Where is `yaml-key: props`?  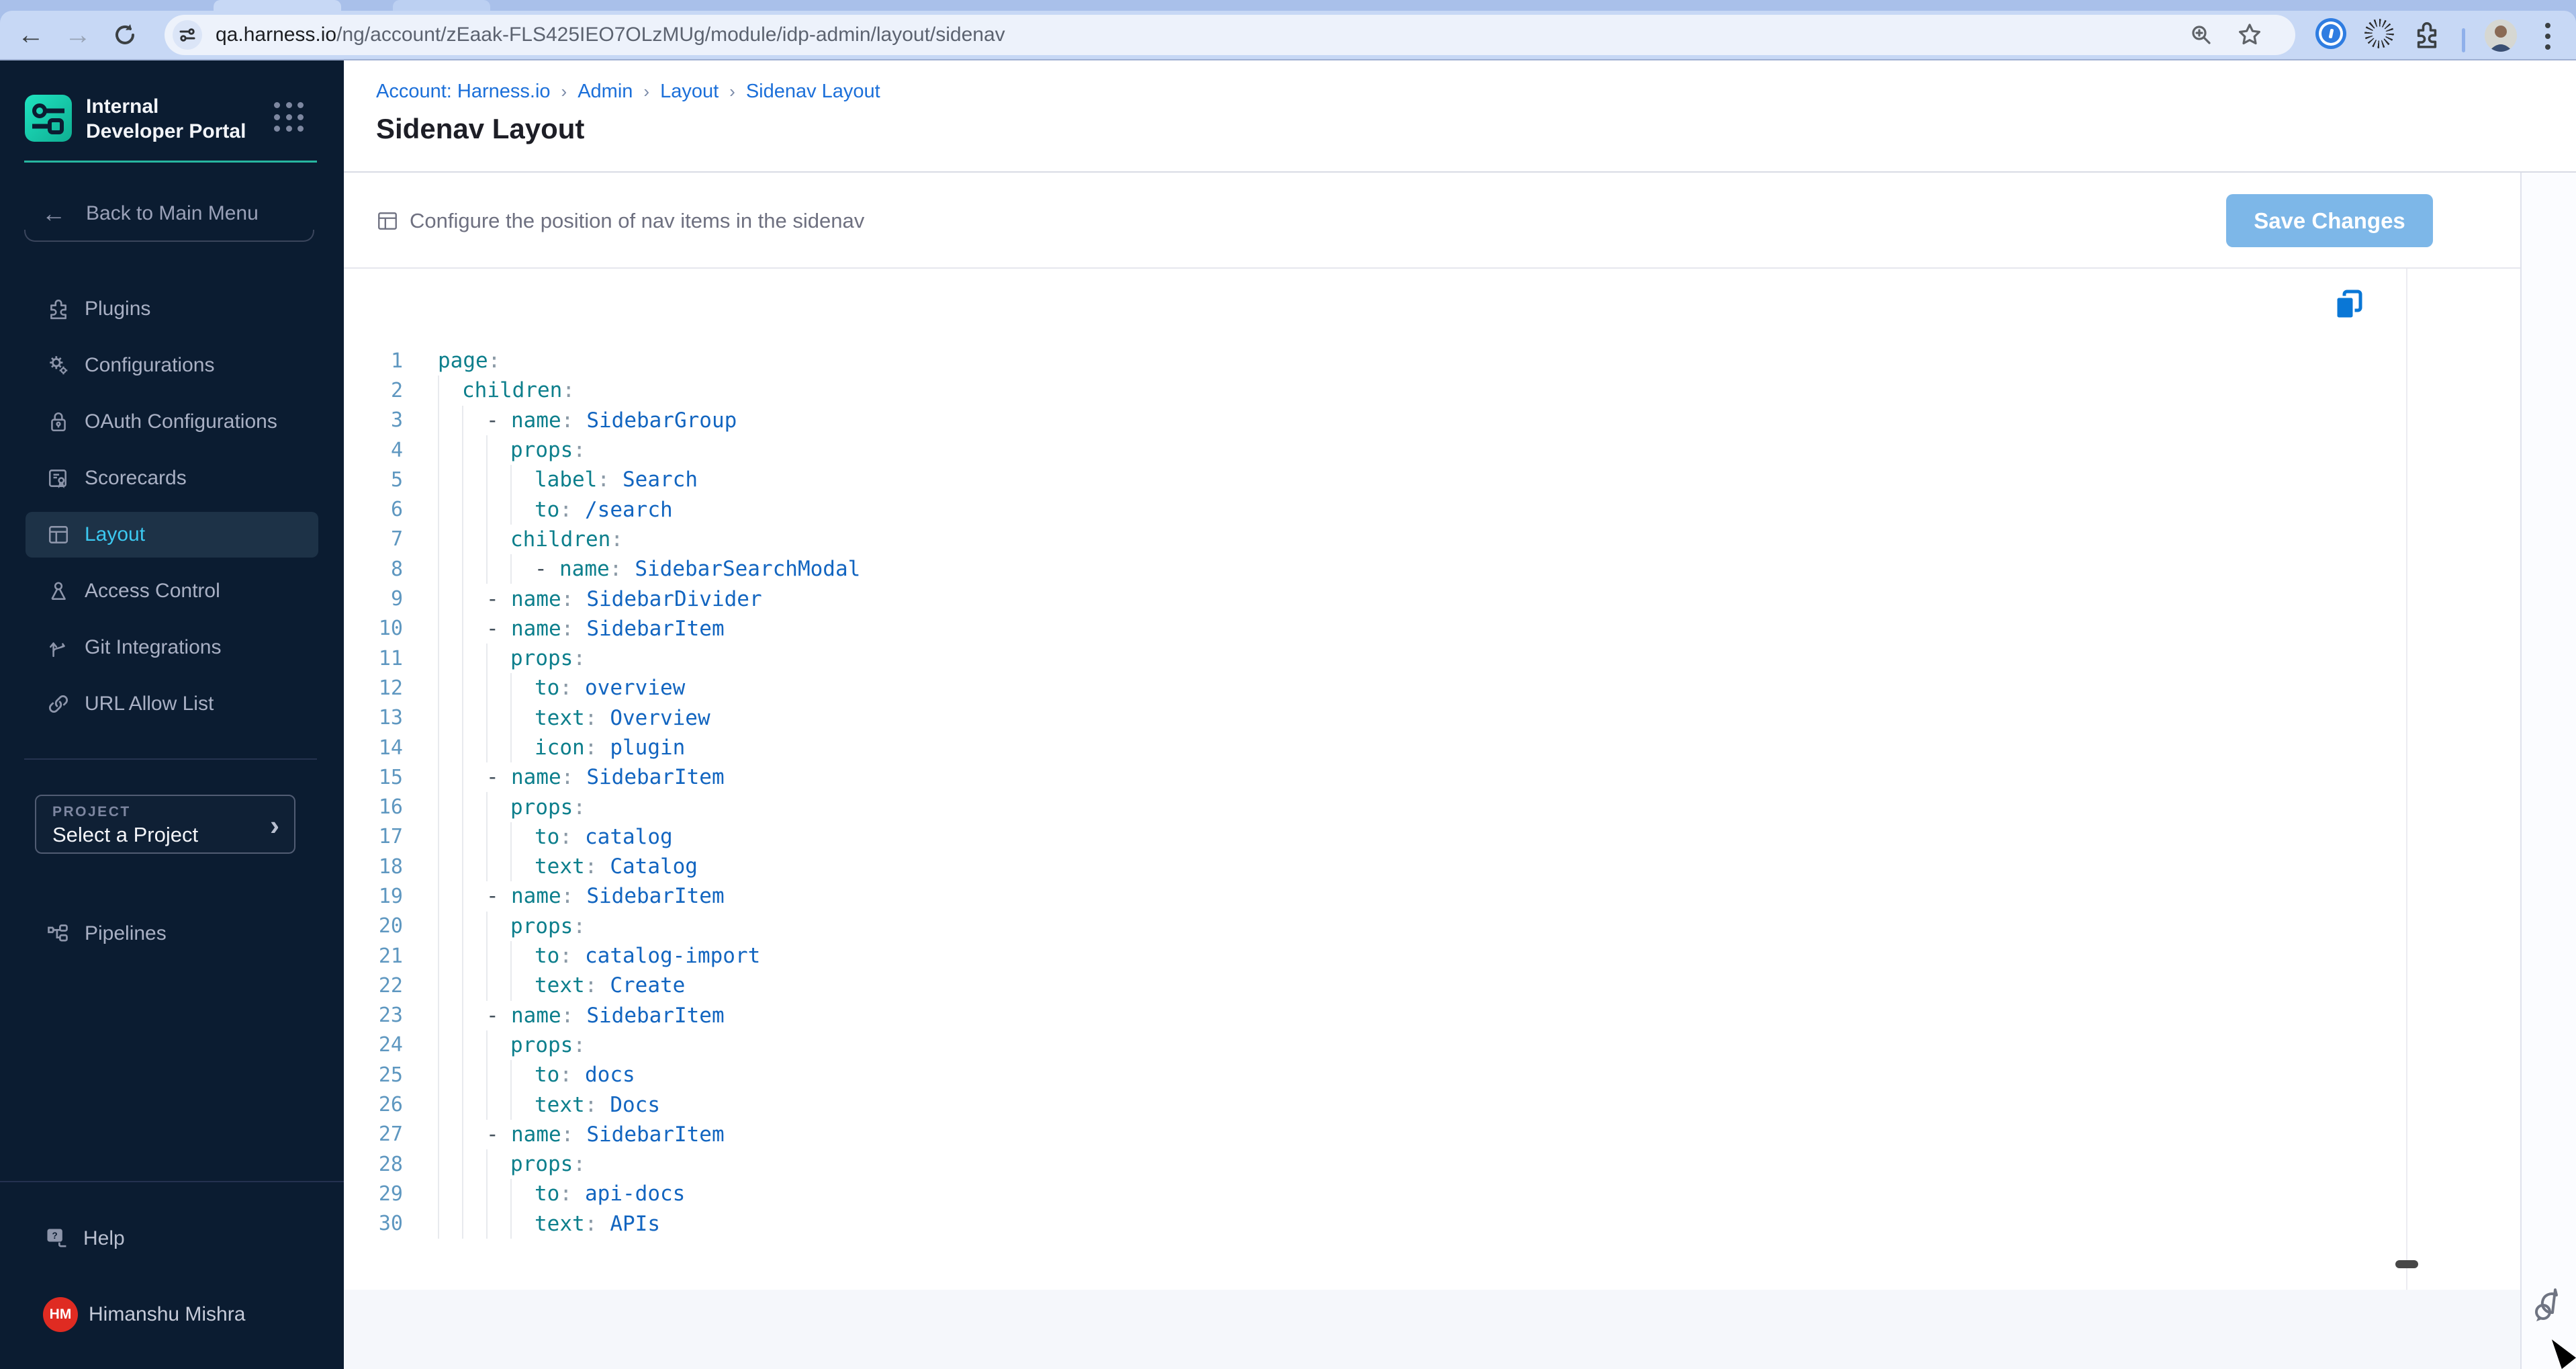
yaml-key: props is located at coordinates (541, 926).